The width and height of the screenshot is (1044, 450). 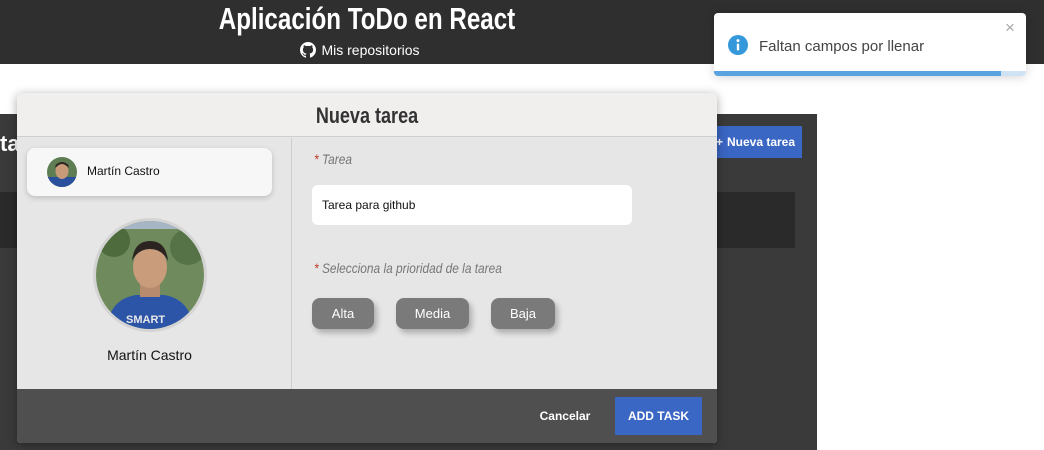 What do you see at coordinates (149, 355) in the screenshot?
I see `user-name: Martín Castro` at bounding box center [149, 355].